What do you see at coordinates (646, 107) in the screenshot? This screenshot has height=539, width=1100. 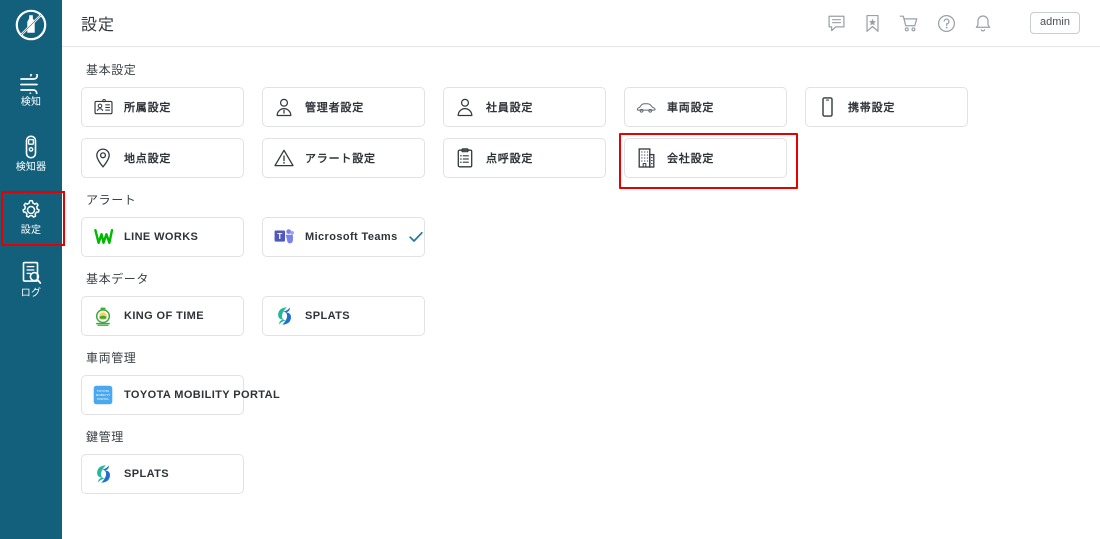 I see `car-icon` at bounding box center [646, 107].